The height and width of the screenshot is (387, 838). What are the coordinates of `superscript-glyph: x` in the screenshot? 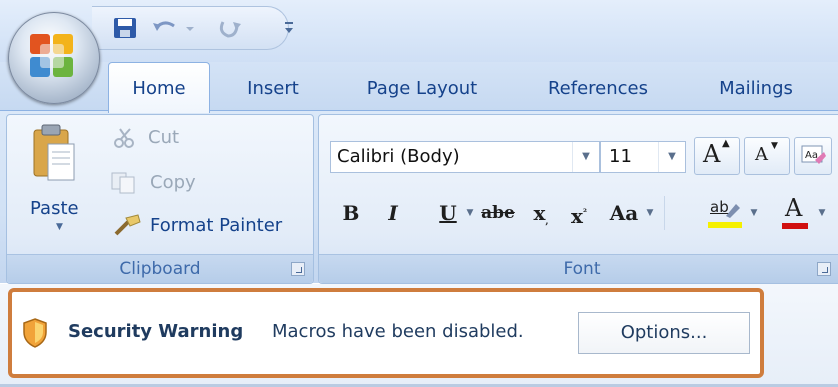 It's located at (577, 216).